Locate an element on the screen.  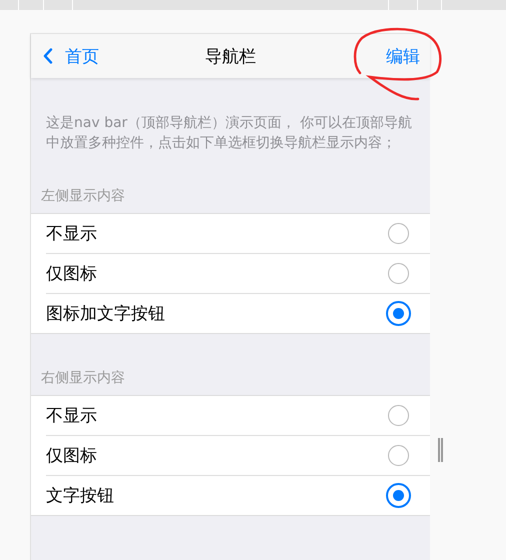
back-button: 首页 is located at coordinates (65, 56).